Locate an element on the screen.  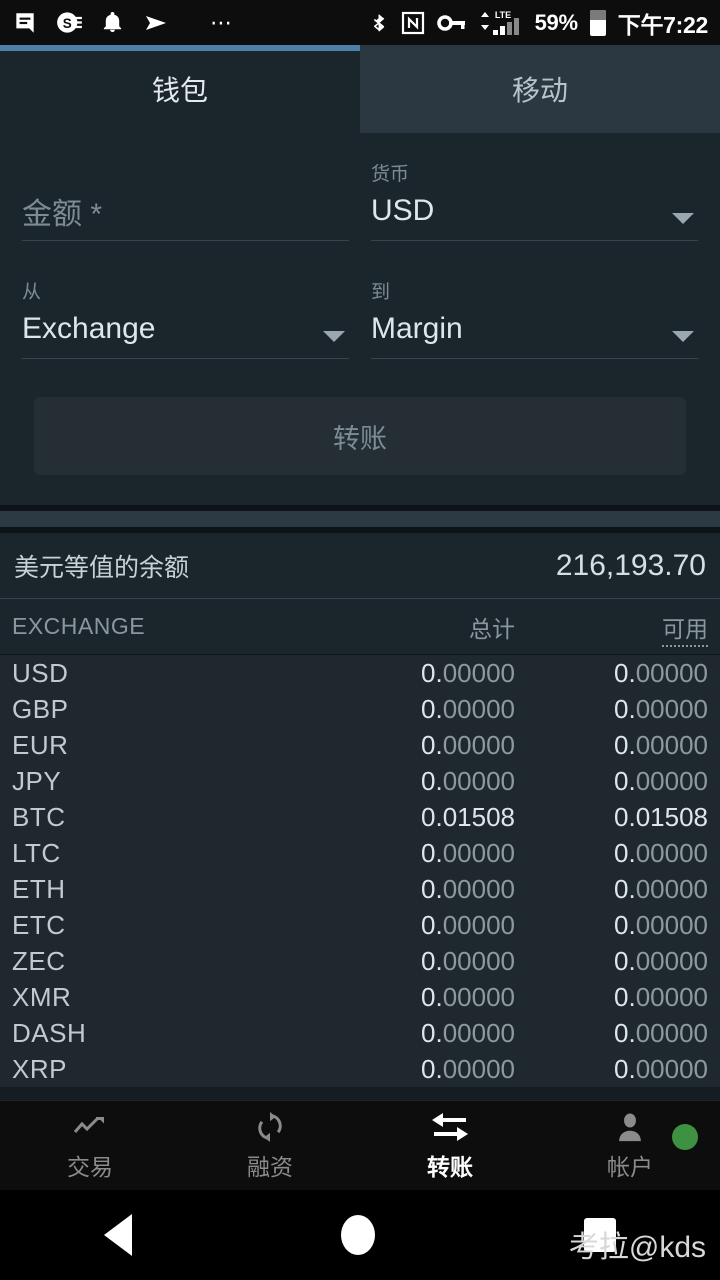
amount-input-placeholder: 金额 * is located at coordinates (62, 214).